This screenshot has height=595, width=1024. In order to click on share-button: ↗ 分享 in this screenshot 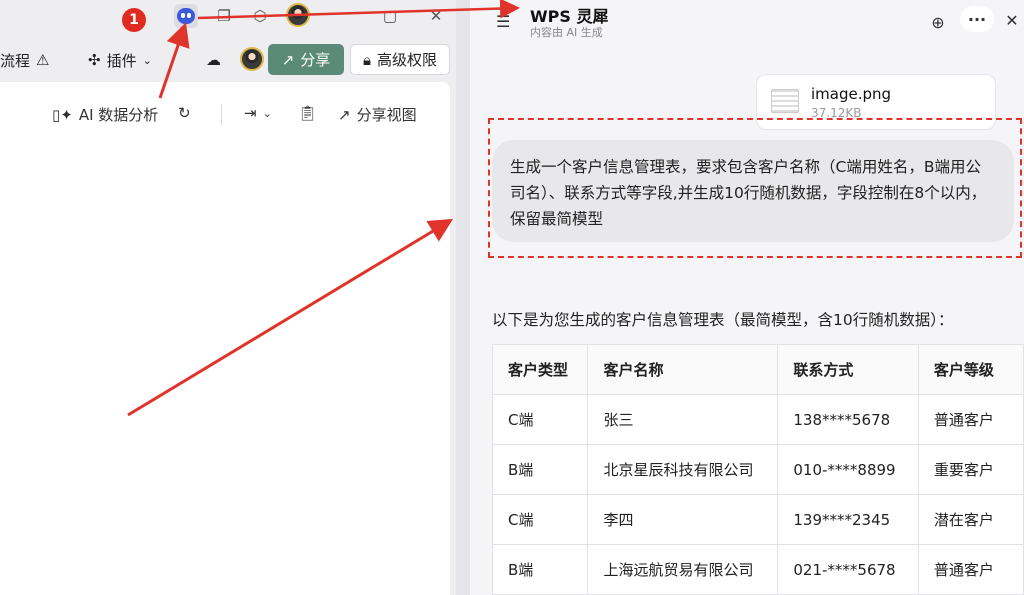, I will do `click(306, 59)`.